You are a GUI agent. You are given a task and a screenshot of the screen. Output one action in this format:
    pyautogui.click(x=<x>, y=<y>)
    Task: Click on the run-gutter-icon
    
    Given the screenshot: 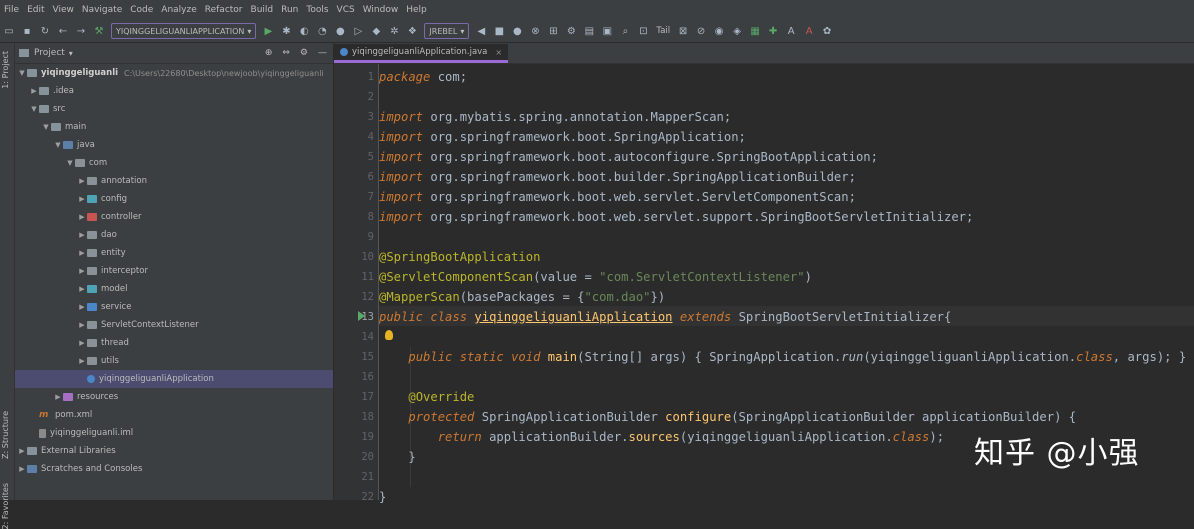 What is the action you would take?
    pyautogui.click(x=361, y=316)
    